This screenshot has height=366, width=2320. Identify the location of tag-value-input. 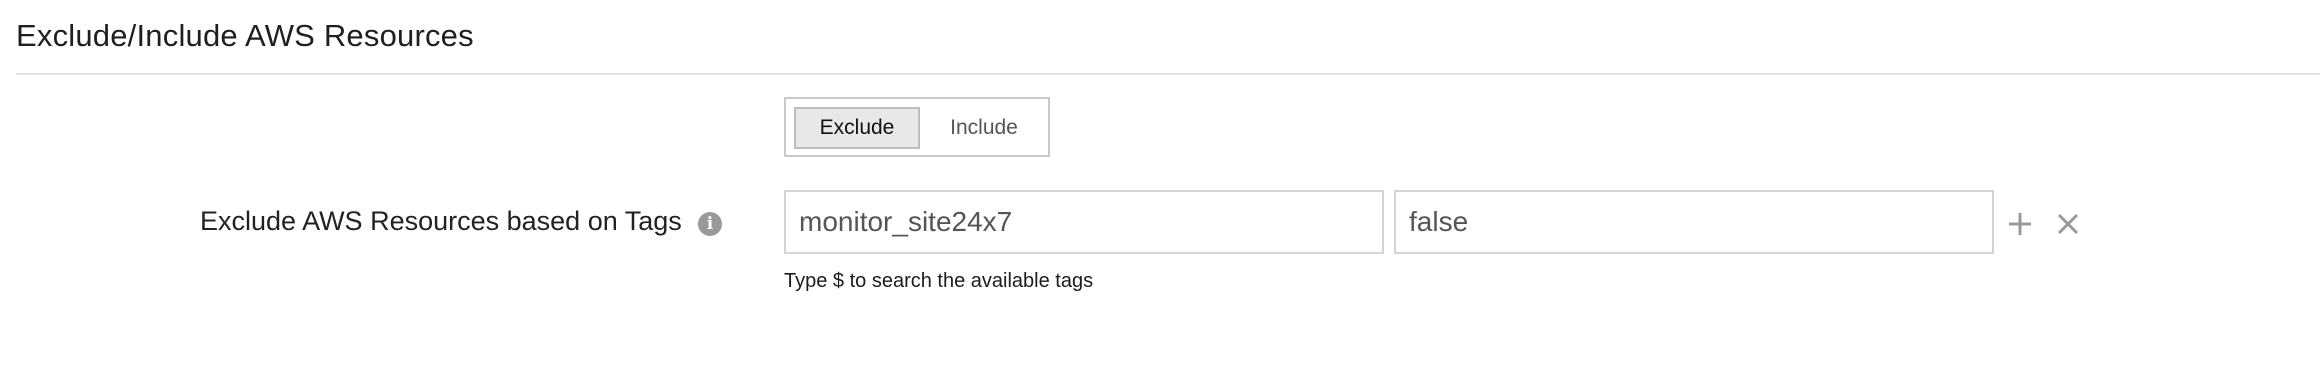
(1694, 222).